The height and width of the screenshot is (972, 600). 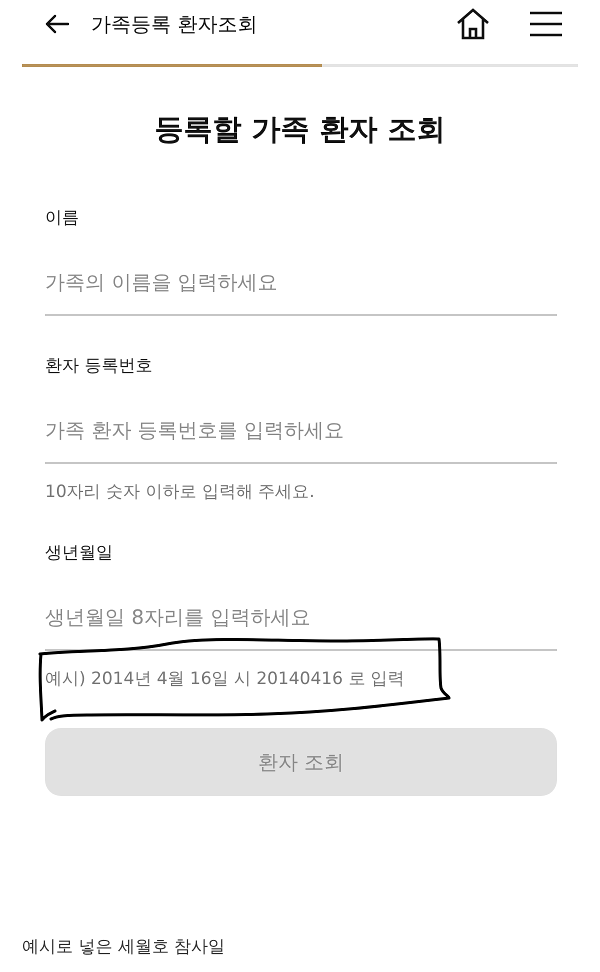 What do you see at coordinates (79, 553) in the screenshot?
I see `field-label: 생년월일` at bounding box center [79, 553].